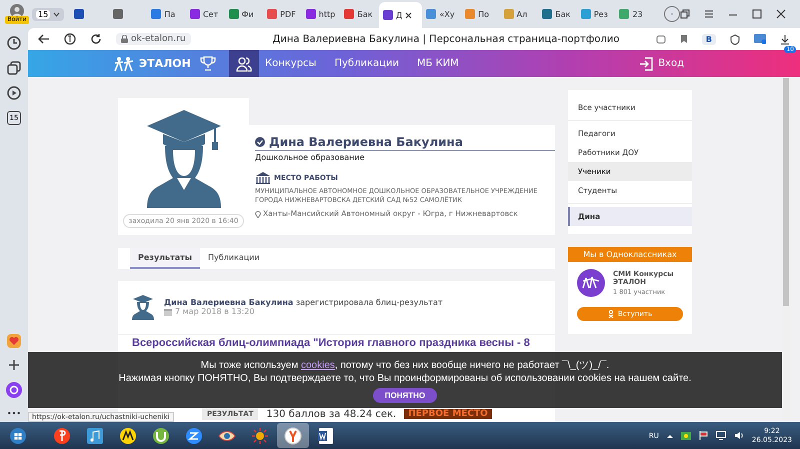 This screenshot has height=449, width=800. What do you see at coordinates (684, 39) in the screenshot?
I see `bookmark-icon` at bounding box center [684, 39].